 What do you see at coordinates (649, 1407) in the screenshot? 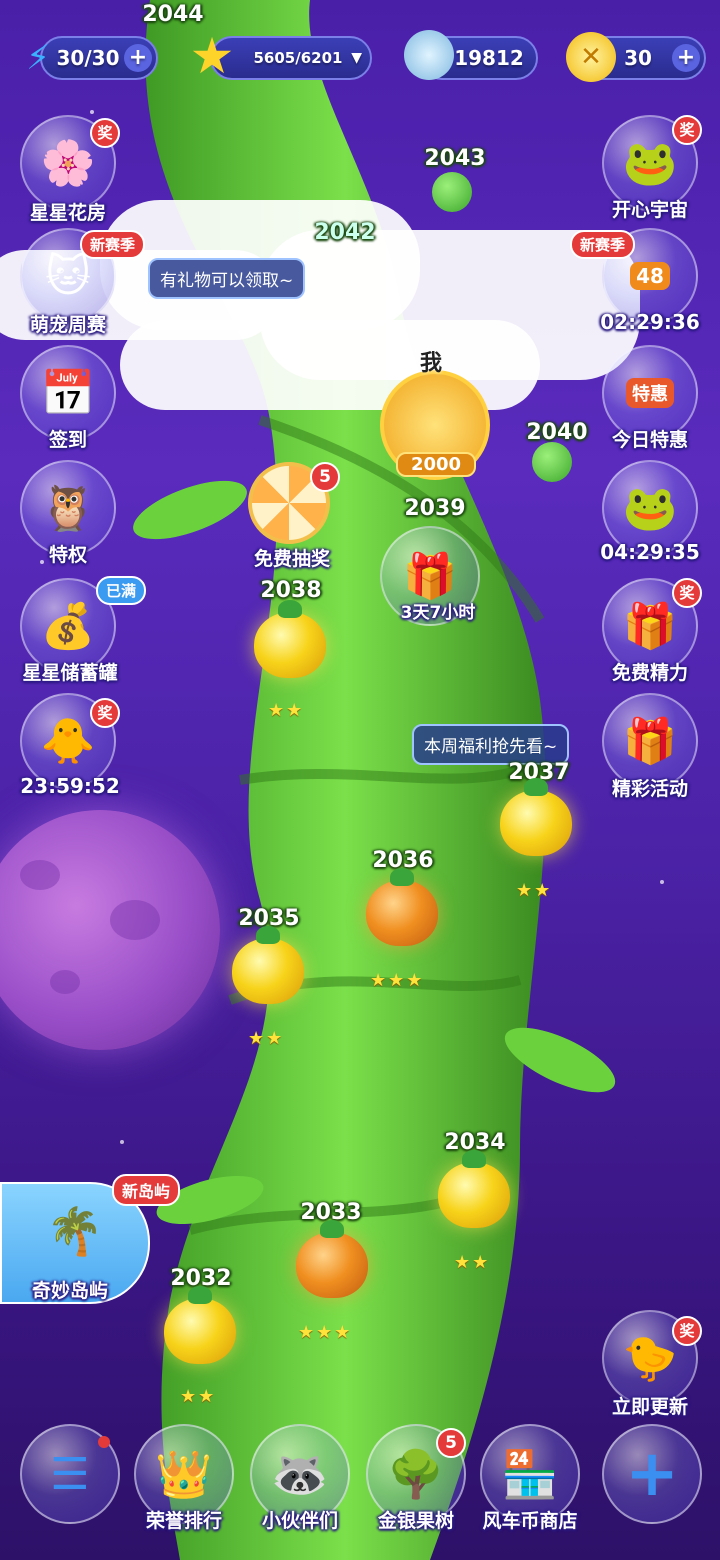
I see `update-label: 立即更新` at bounding box center [649, 1407].